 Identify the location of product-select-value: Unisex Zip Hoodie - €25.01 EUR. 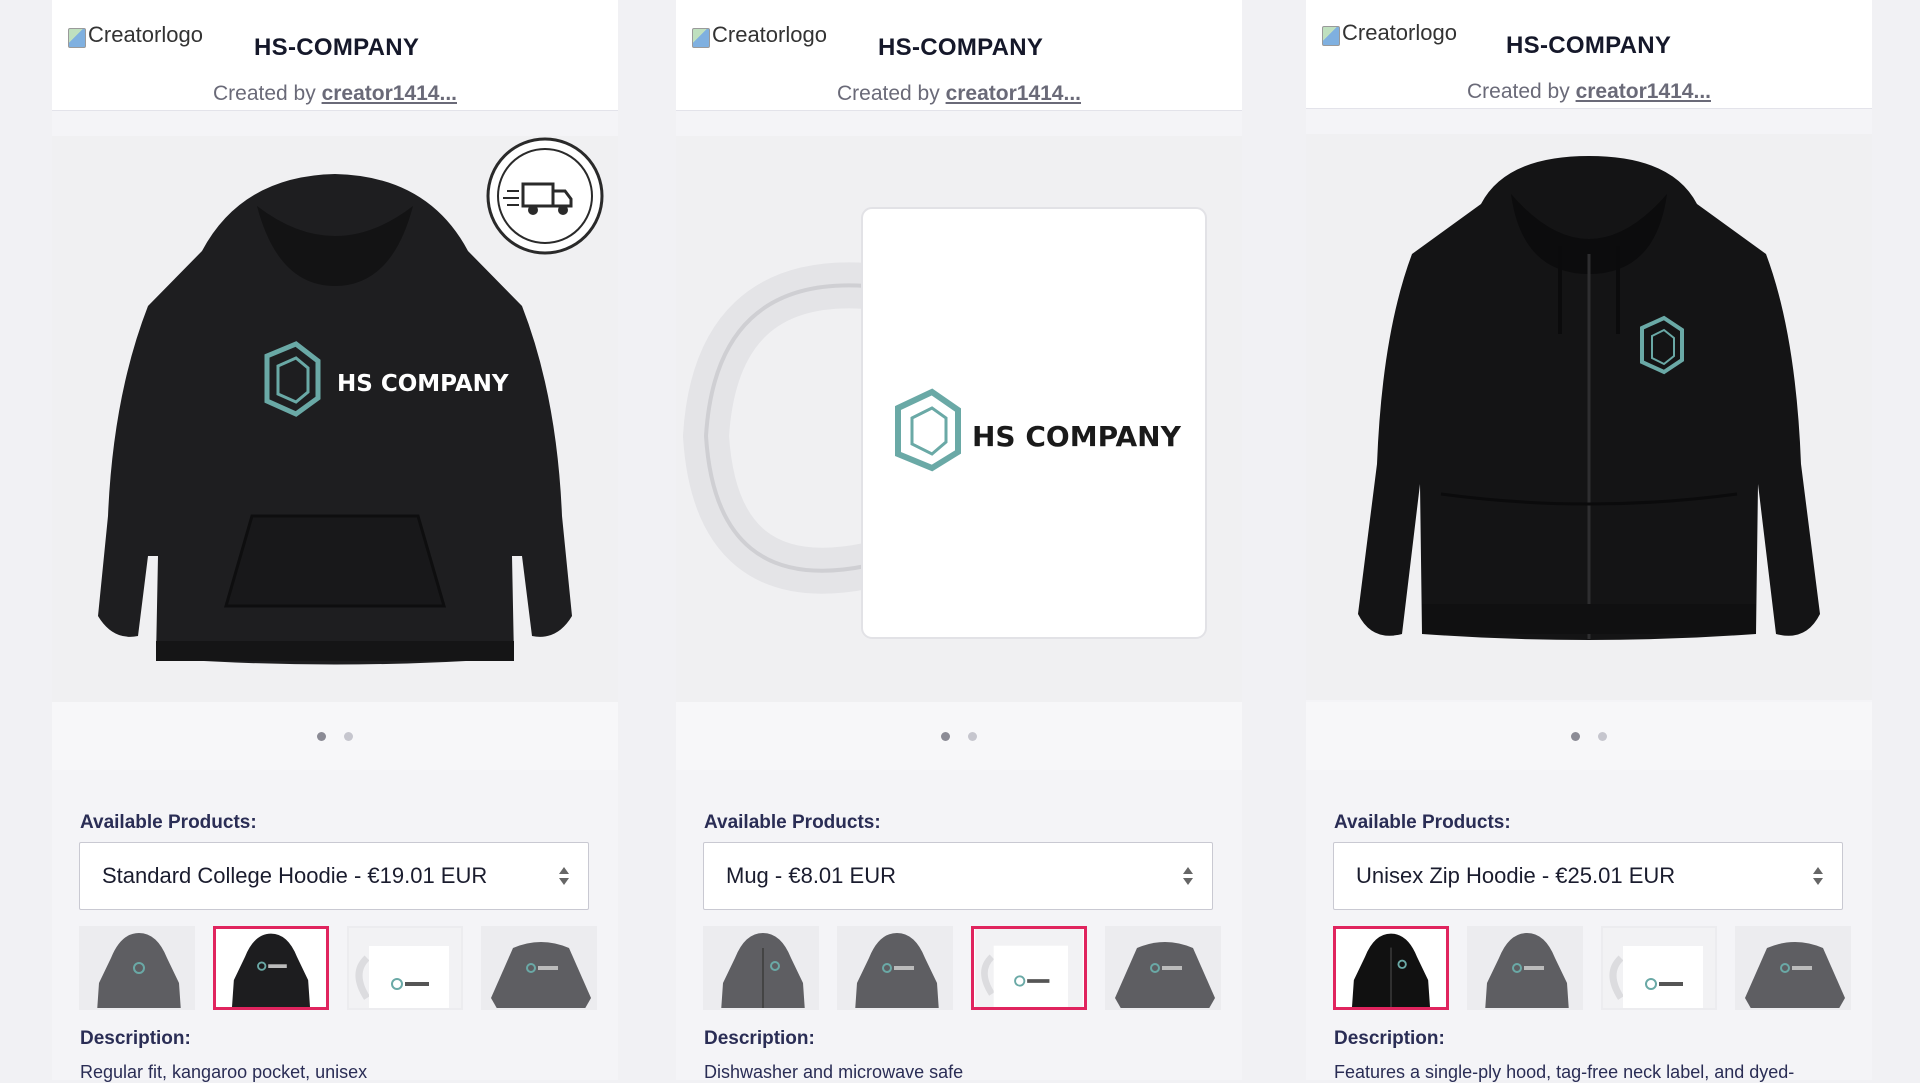
(1516, 875).